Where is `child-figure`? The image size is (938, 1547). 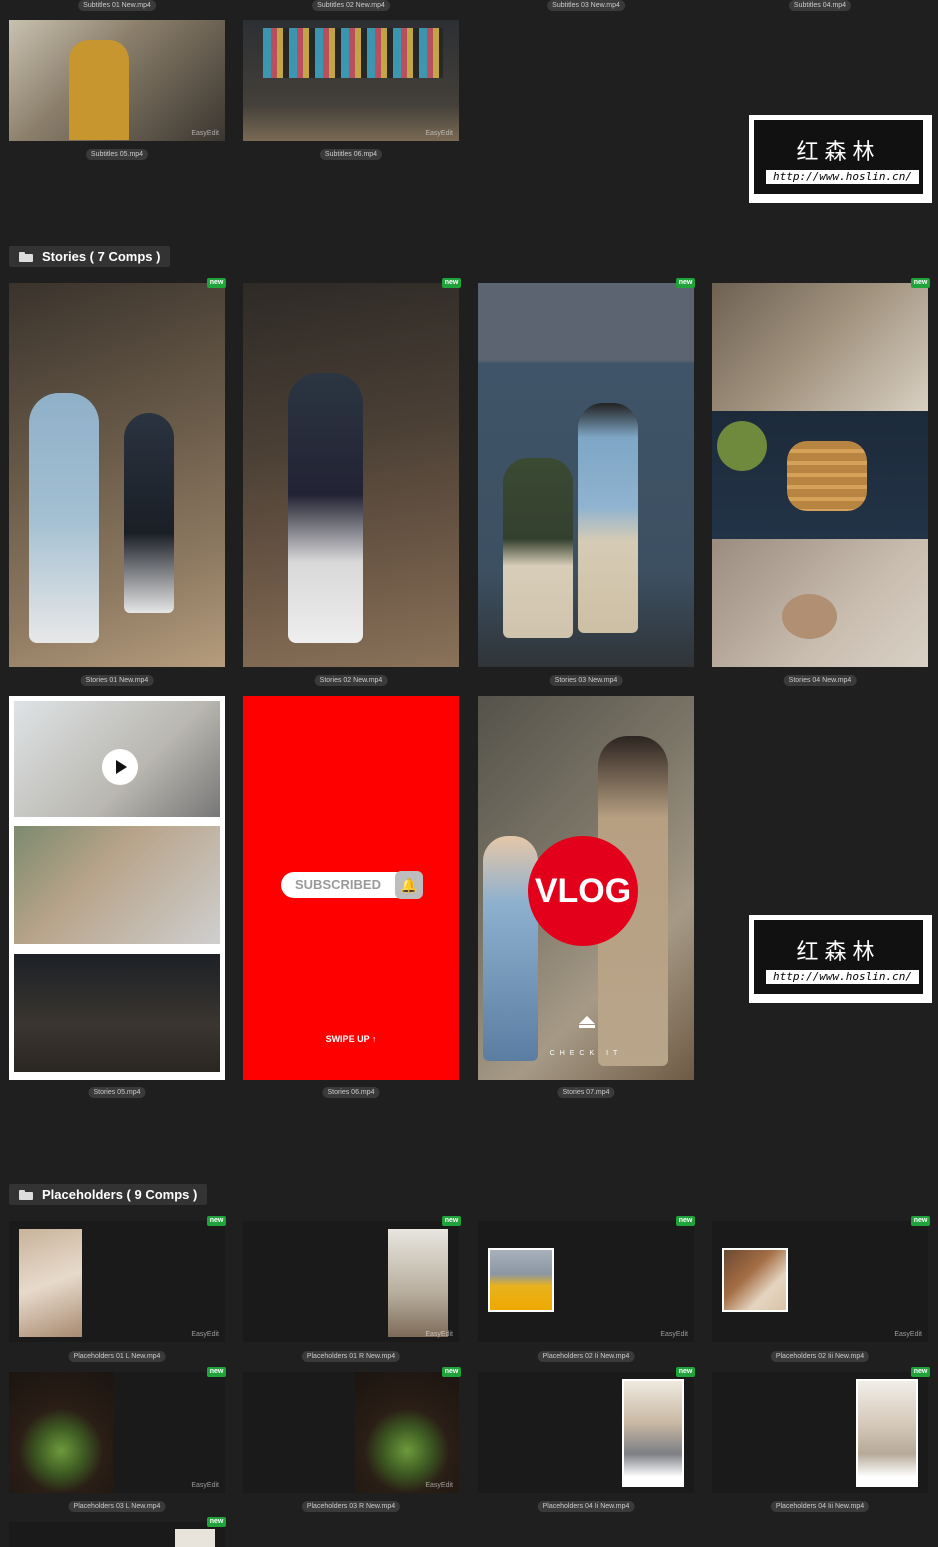
child-figure is located at coordinates (510, 948).